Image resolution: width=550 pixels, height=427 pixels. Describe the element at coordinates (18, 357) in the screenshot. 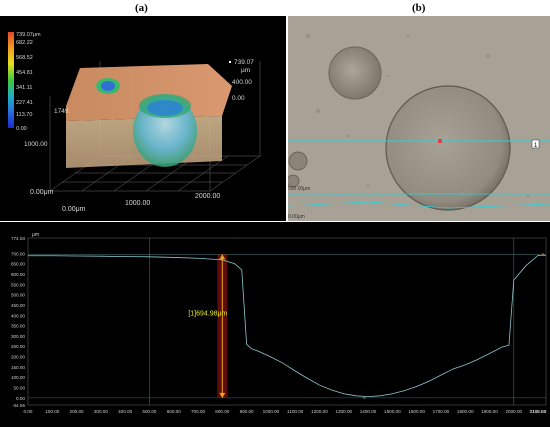

I see `y-tick-label: 200.00` at that location.